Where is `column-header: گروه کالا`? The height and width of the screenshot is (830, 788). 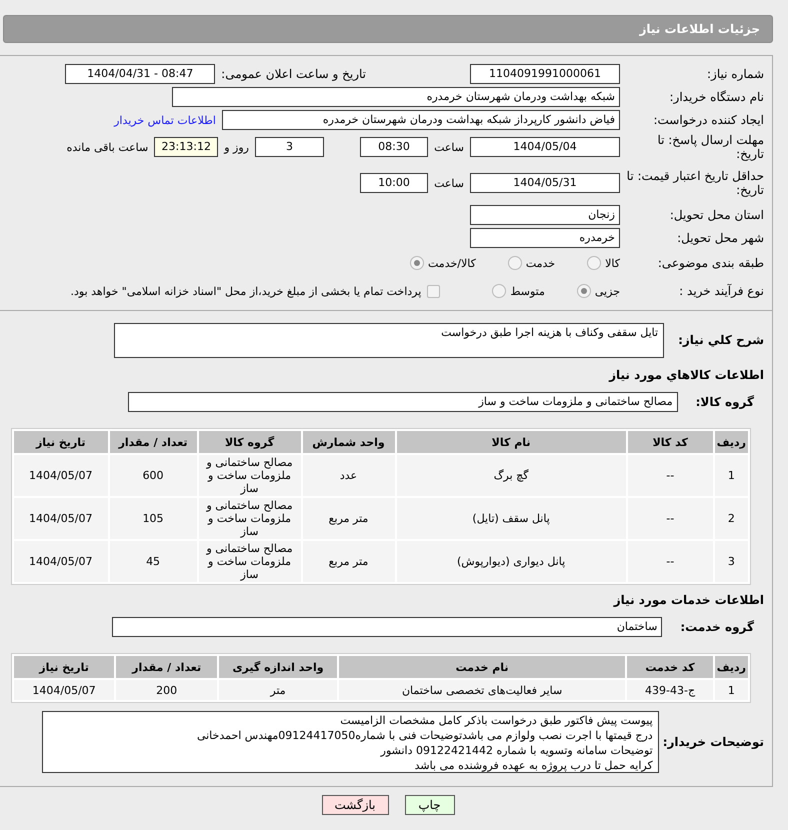 column-header: گروه کالا is located at coordinates (249, 442).